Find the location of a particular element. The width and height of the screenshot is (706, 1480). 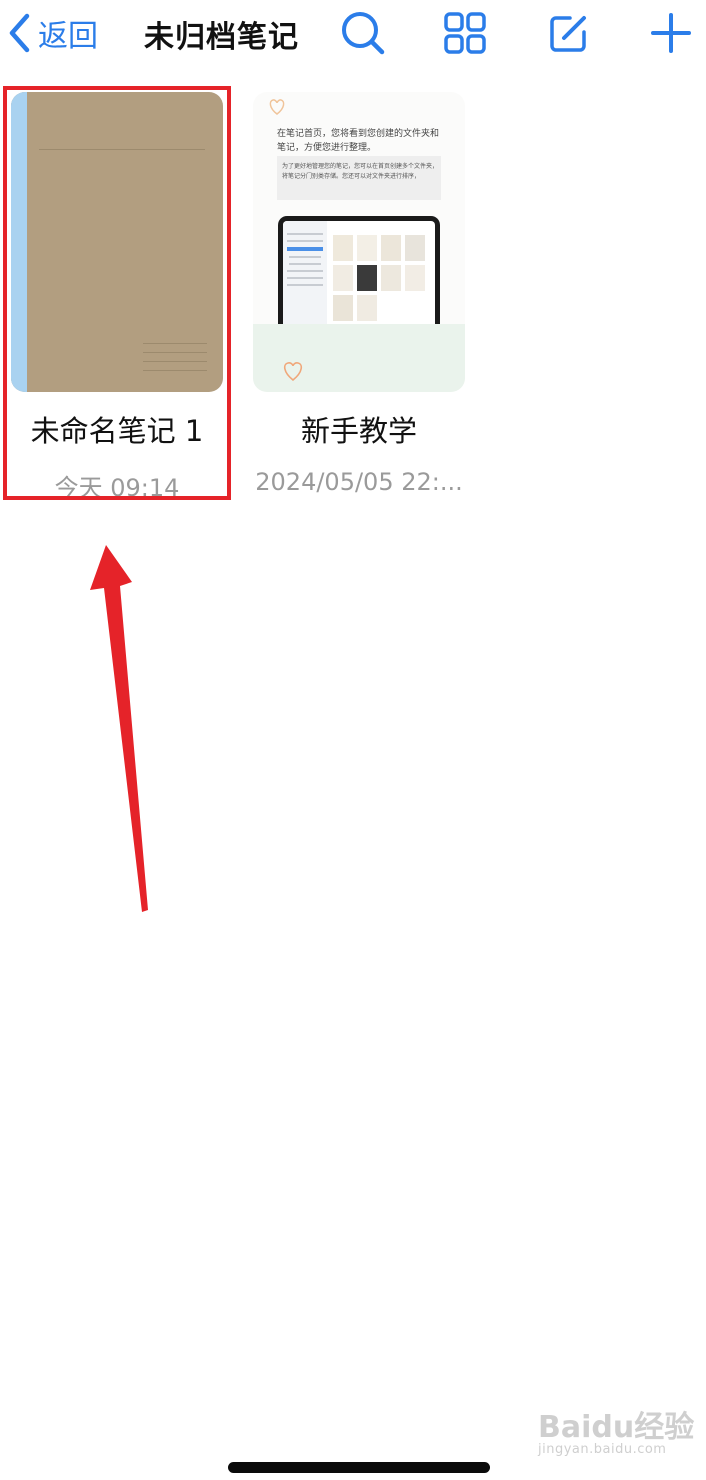

annotation-arrow is located at coordinates (119, 728).